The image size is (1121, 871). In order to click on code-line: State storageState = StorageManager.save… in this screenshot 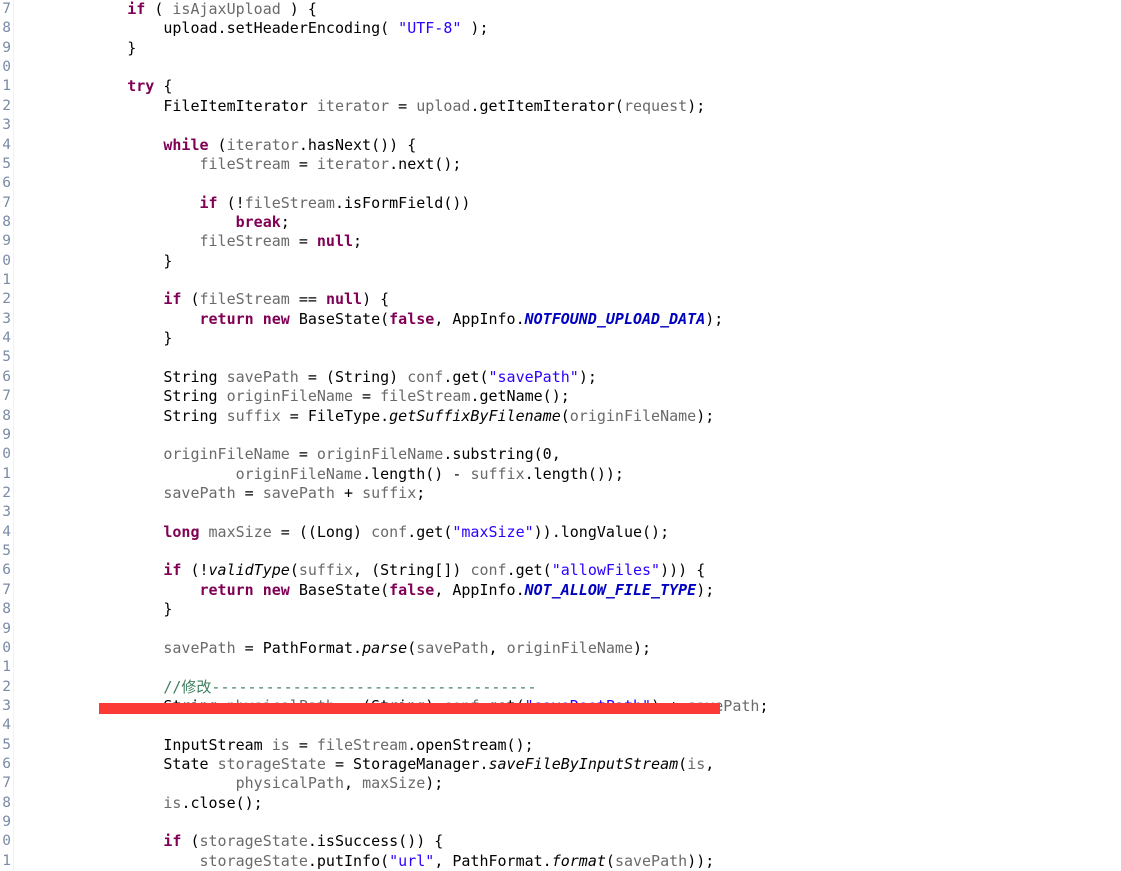, I will do `click(588, 764)`.